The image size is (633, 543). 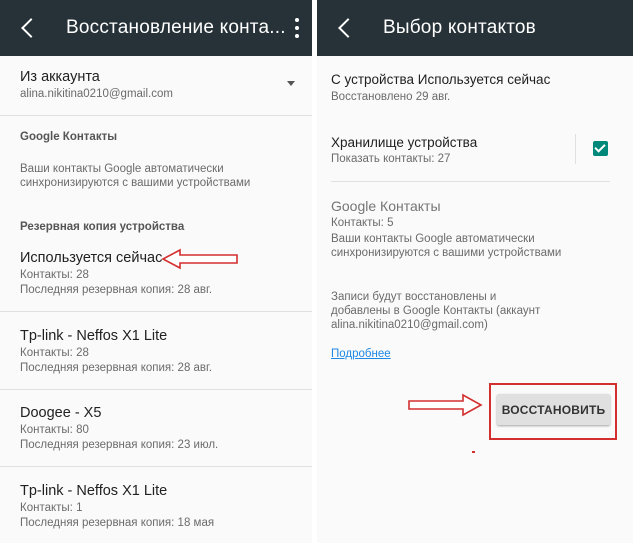 I want to click on google-contacts-title: Google Контакты, so click(x=386, y=206).